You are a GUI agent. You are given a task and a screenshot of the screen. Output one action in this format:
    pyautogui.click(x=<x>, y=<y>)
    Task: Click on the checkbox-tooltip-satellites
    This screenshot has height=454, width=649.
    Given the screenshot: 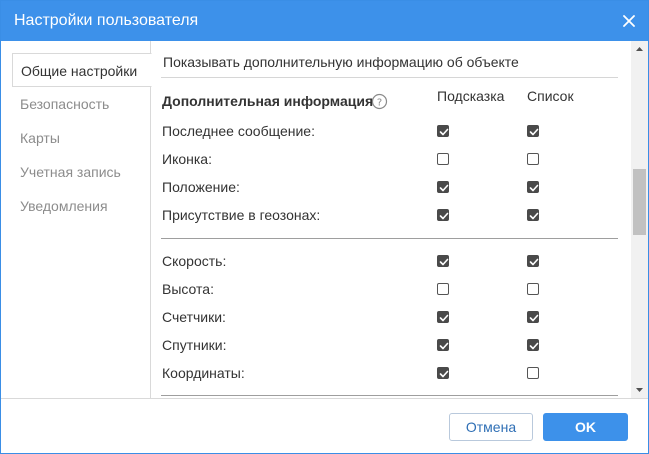 What is the action you would take?
    pyautogui.click(x=443, y=345)
    